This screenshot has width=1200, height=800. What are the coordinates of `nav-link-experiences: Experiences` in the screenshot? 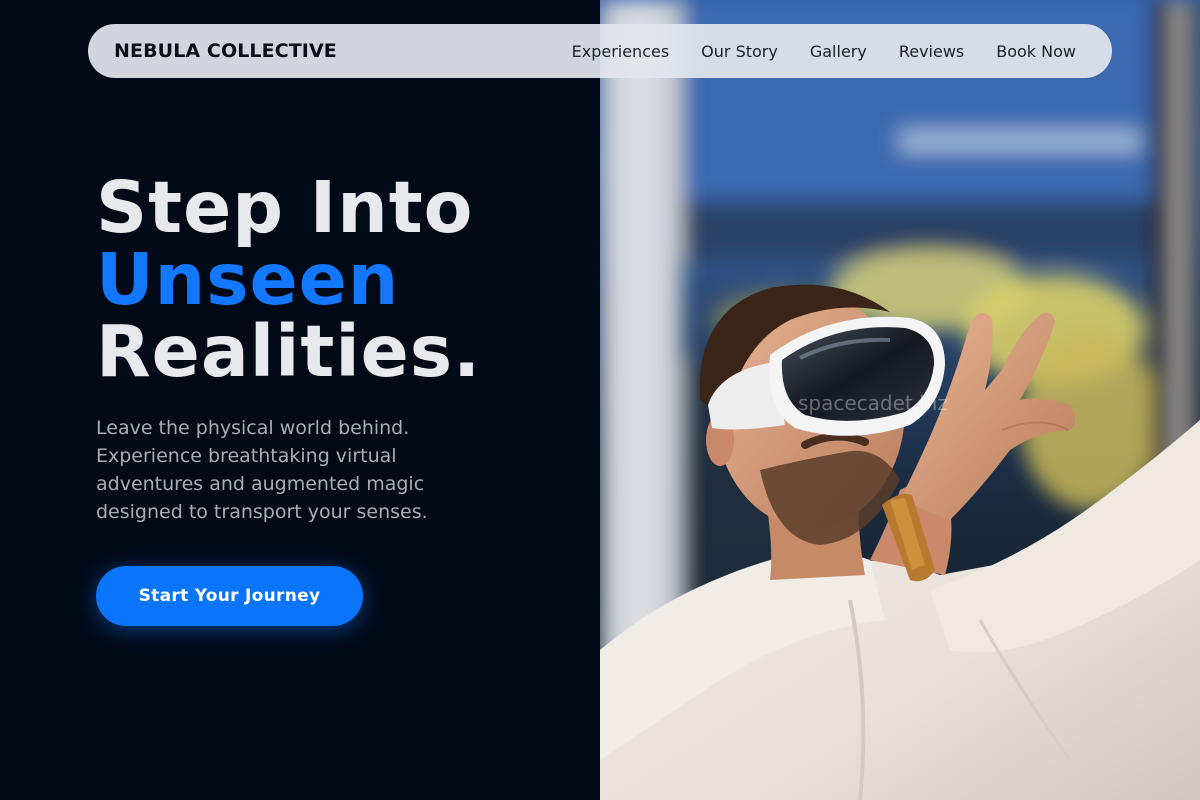 It's located at (621, 51).